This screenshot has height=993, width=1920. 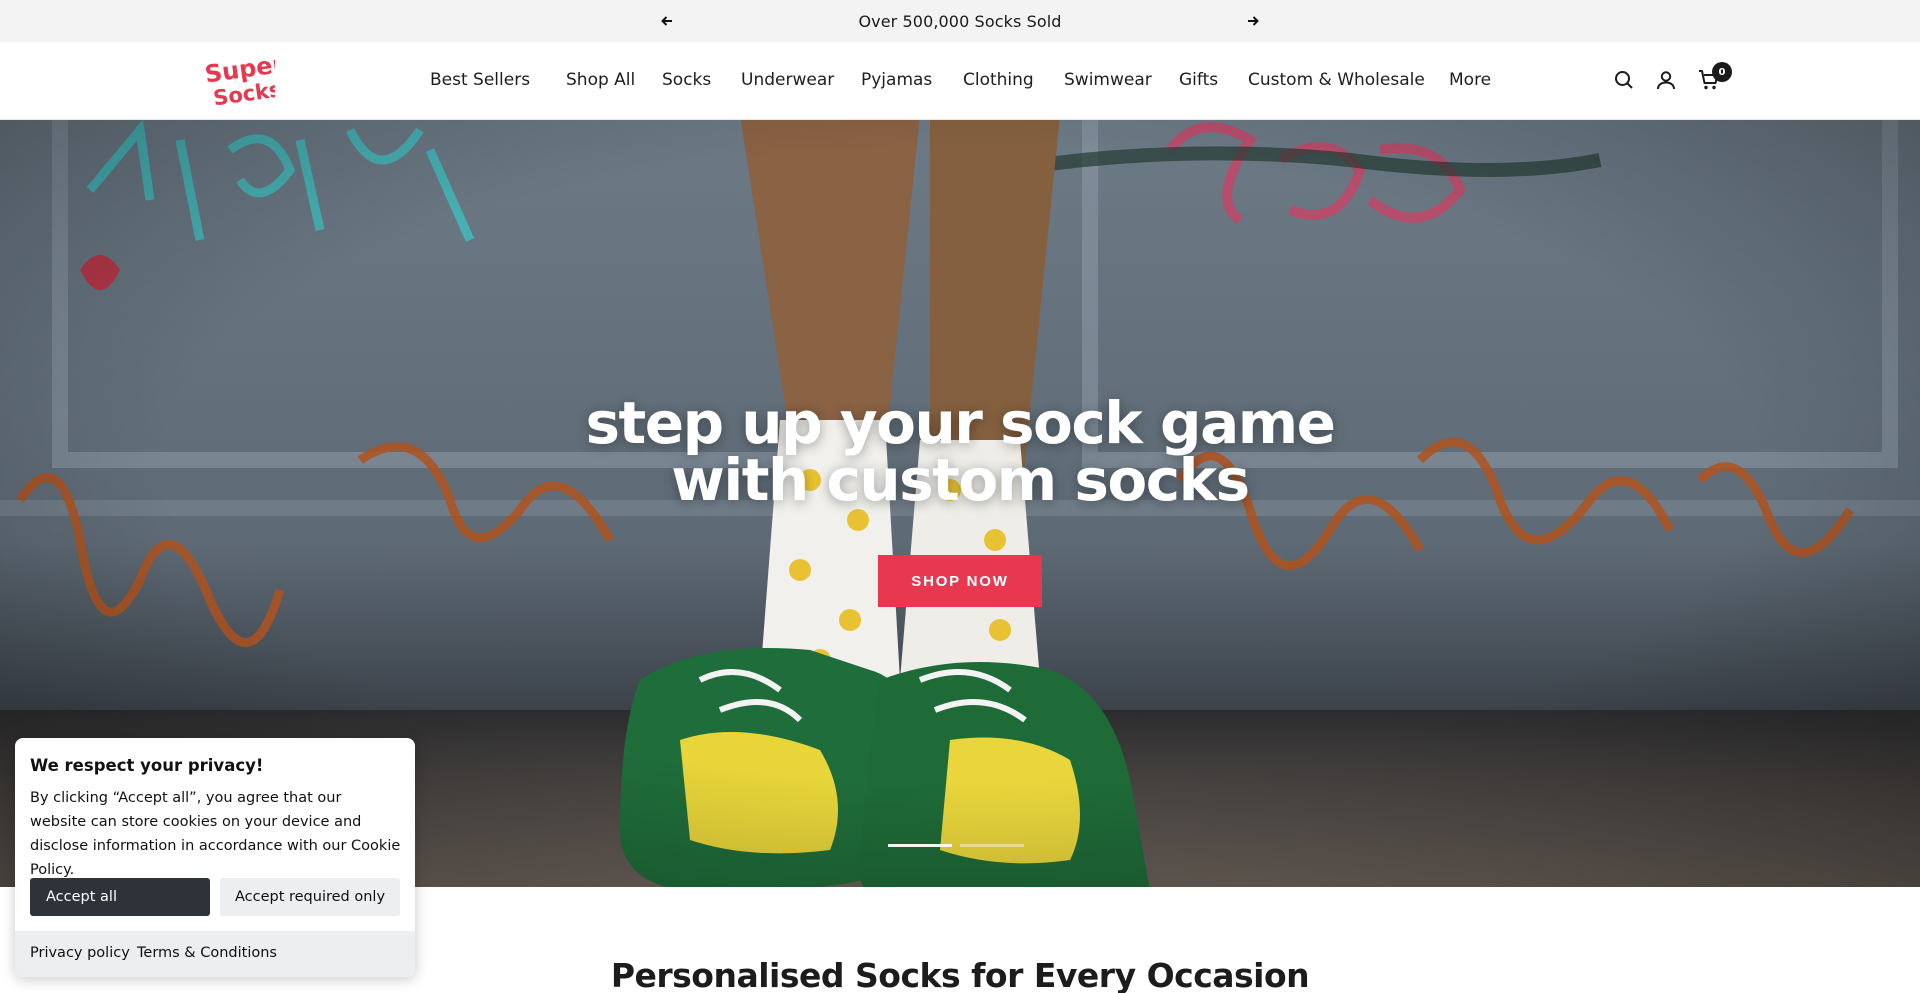 I want to click on announcement-bar: Over 500,000 Socks Sold, so click(x=960, y=21).